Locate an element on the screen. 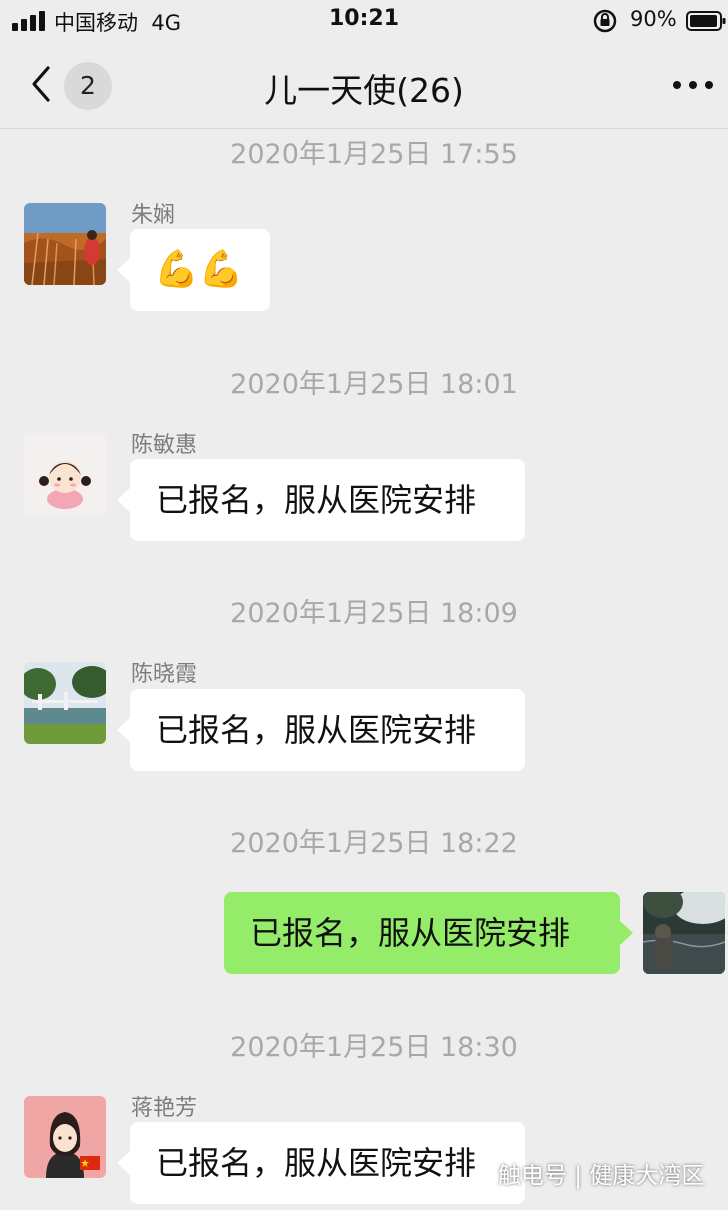  cartoon-girl-avatar is located at coordinates (65, 474).